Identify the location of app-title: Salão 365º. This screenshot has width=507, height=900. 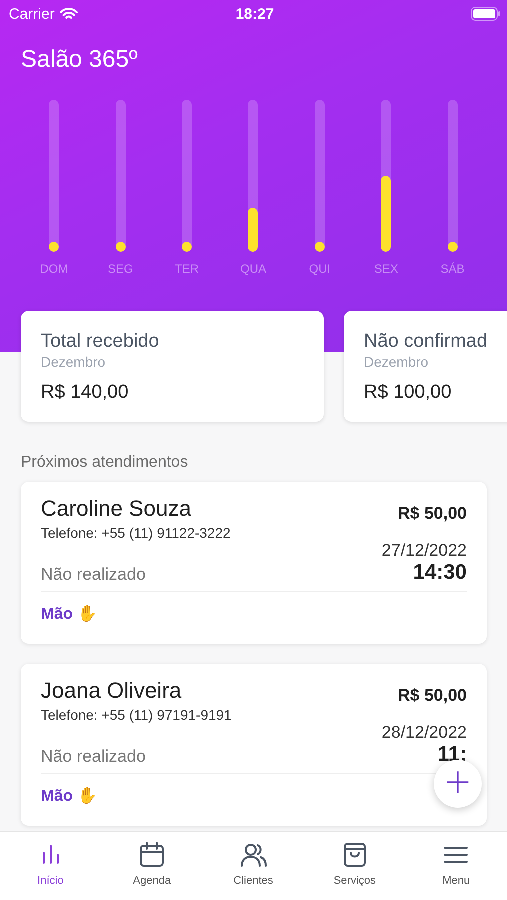
(80, 60).